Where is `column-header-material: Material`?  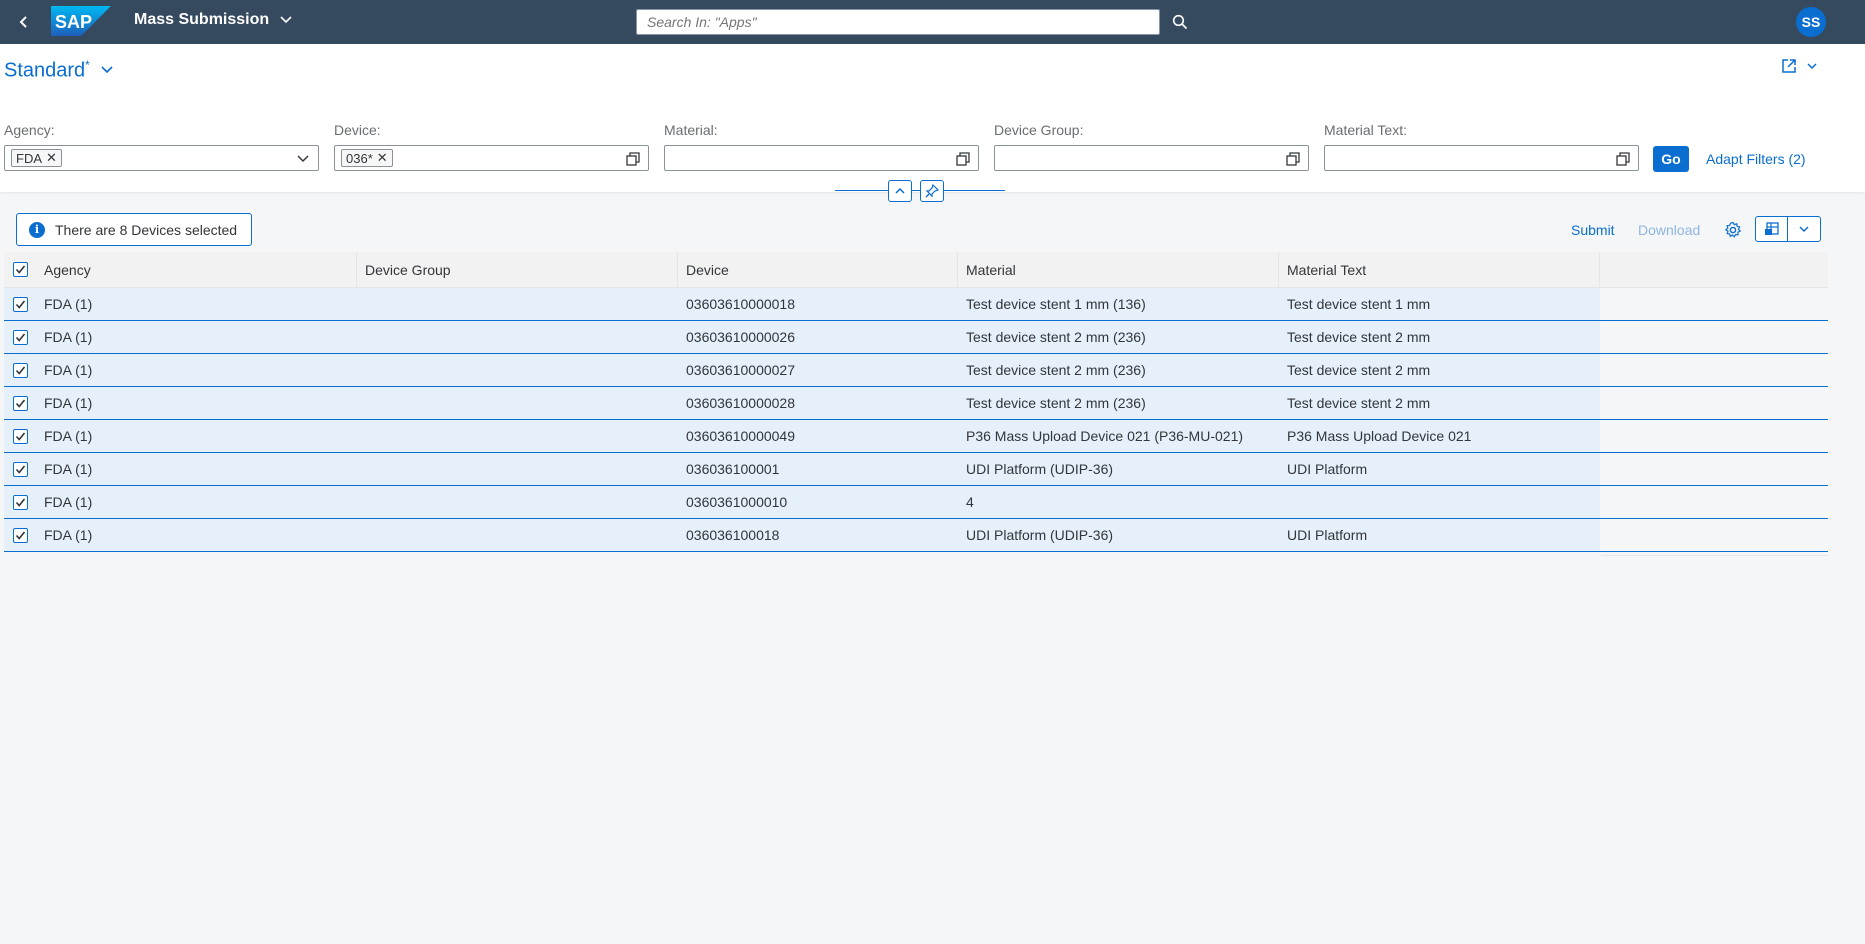
column-header-material: Material is located at coordinates (1118, 269).